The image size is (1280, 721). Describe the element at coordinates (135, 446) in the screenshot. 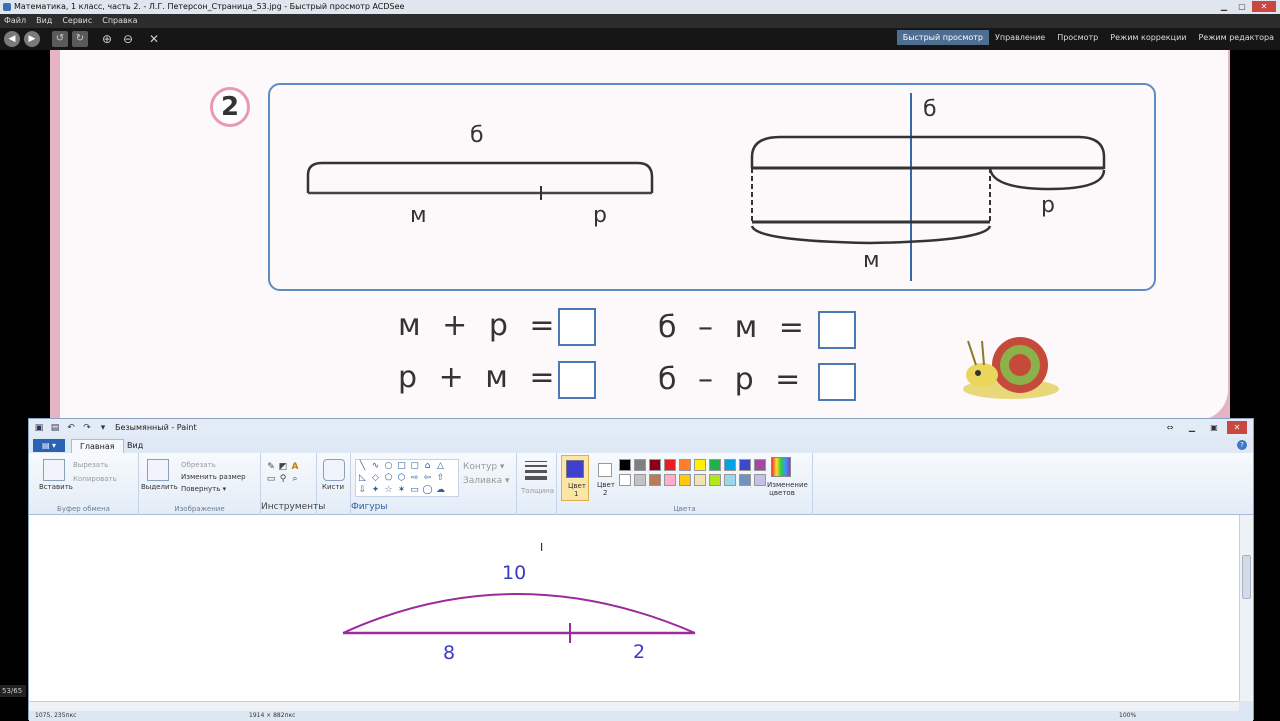

I see `tab-view: Вид` at that location.